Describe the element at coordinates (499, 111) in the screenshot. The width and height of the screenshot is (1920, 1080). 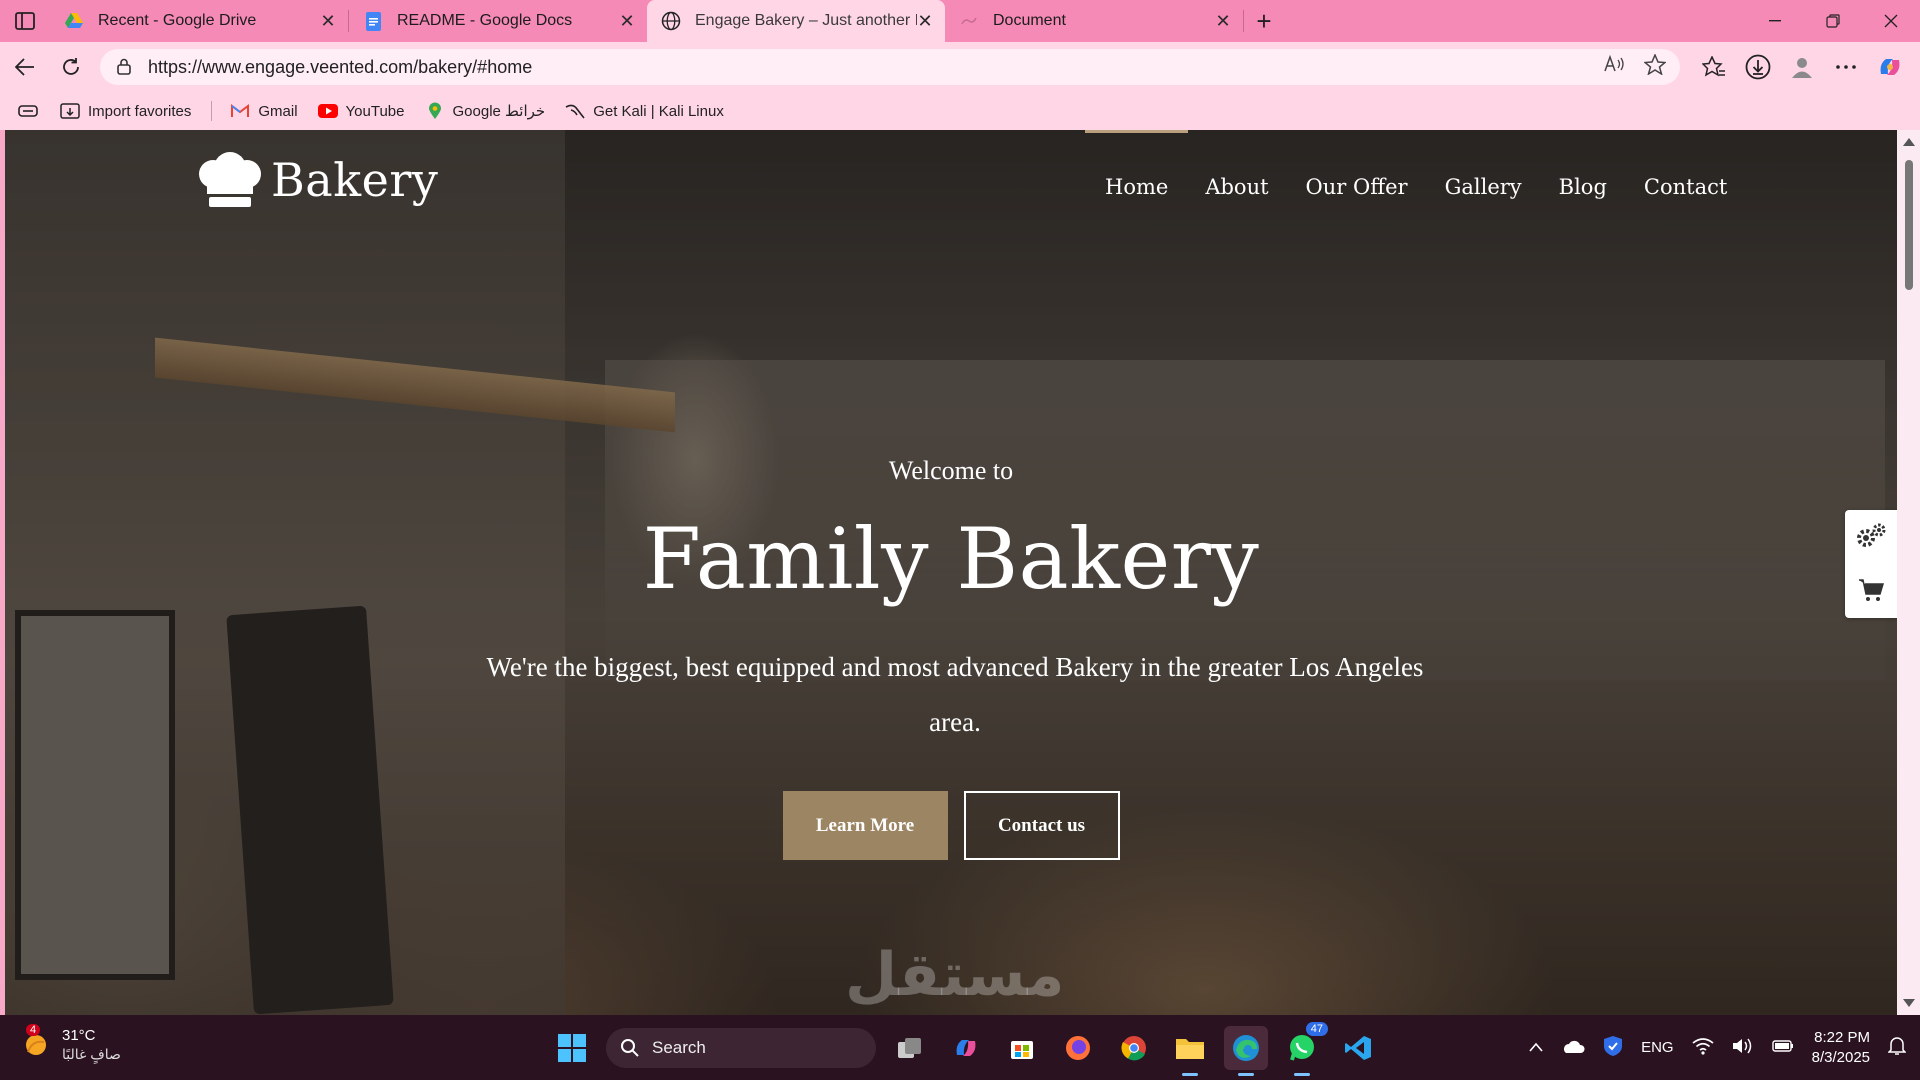
I see `favorite-label: Google خرائط` at that location.